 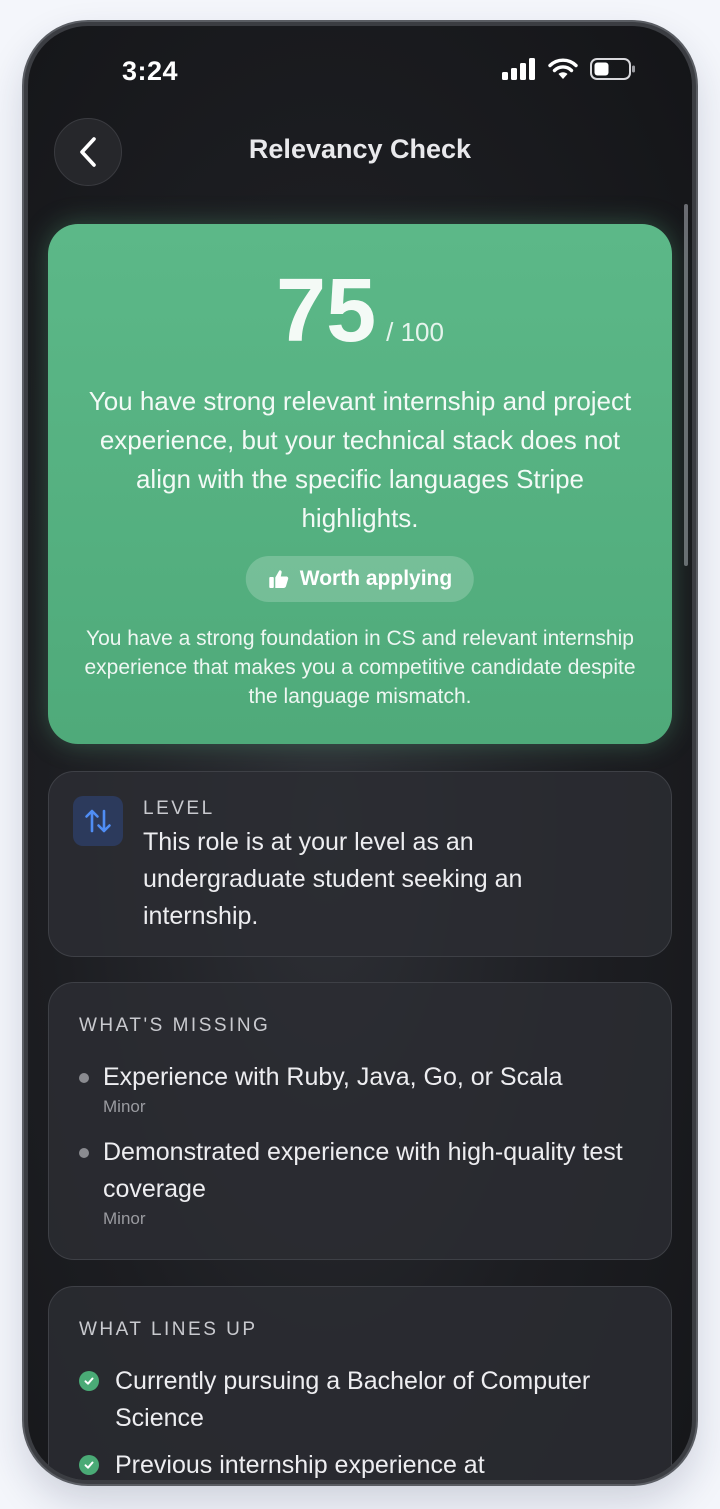 I want to click on level-label: LEVEL, so click(x=179, y=808).